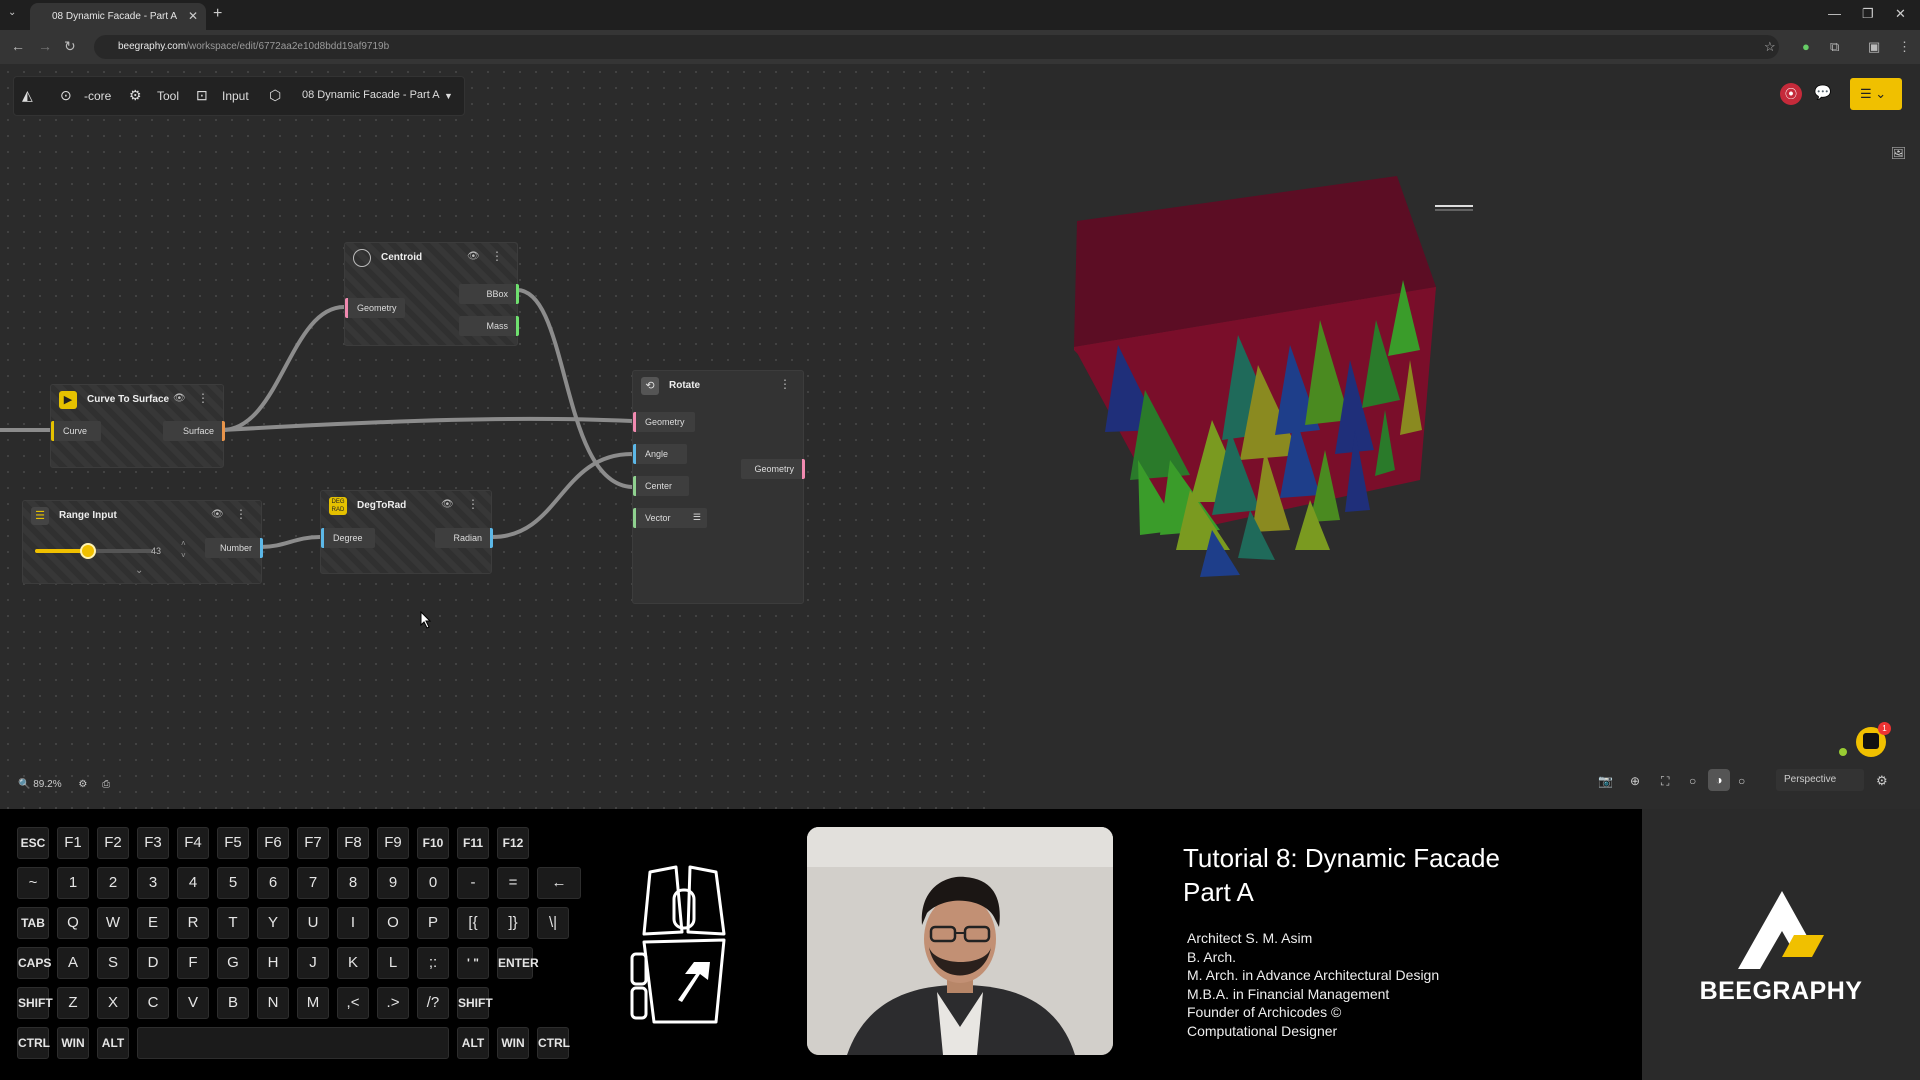  What do you see at coordinates (393, 963) in the screenshot?
I see `key-l: L` at bounding box center [393, 963].